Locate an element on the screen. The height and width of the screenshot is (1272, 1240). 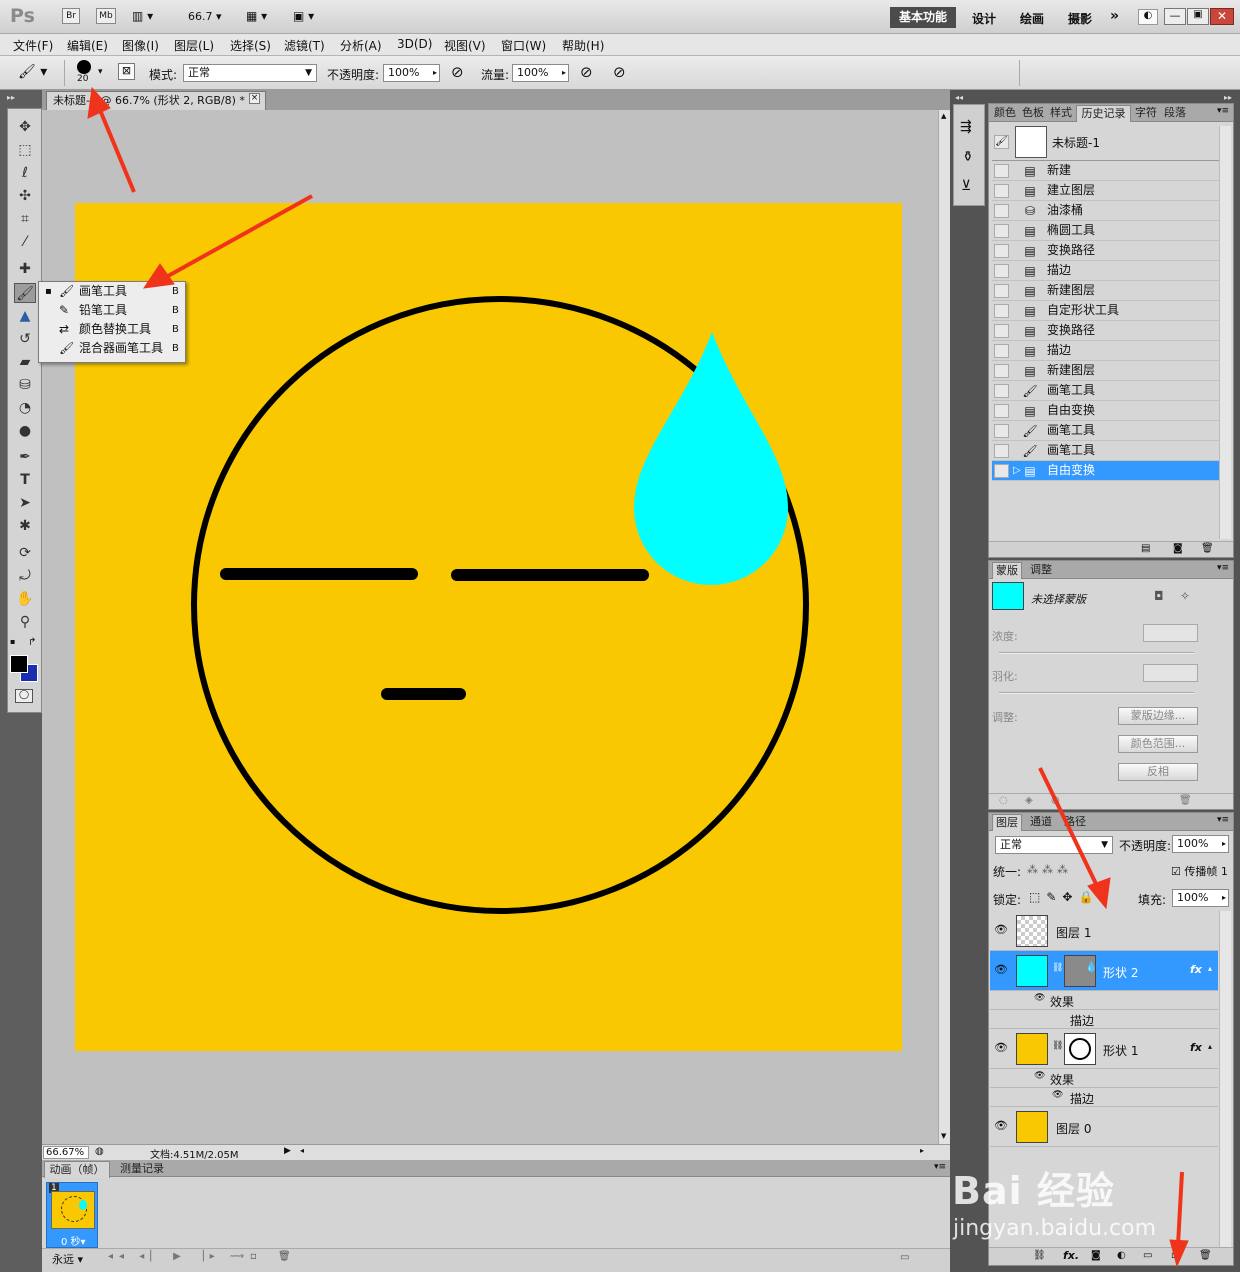
new-layer-icon: ▫ is located at coordinates (1174, 1255).